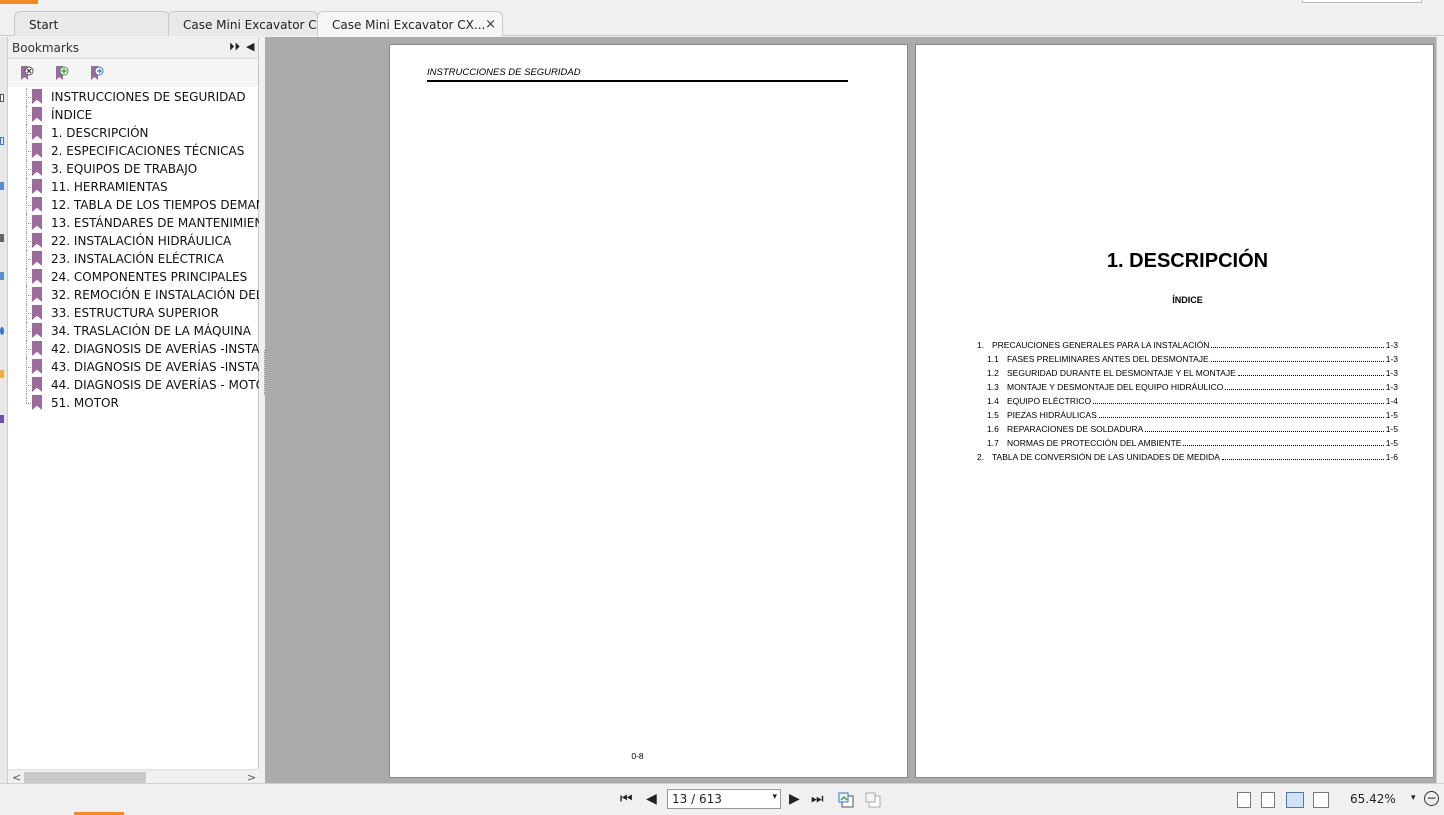  I want to click on bookmark-item: 51. MOTOR, so click(133, 403).